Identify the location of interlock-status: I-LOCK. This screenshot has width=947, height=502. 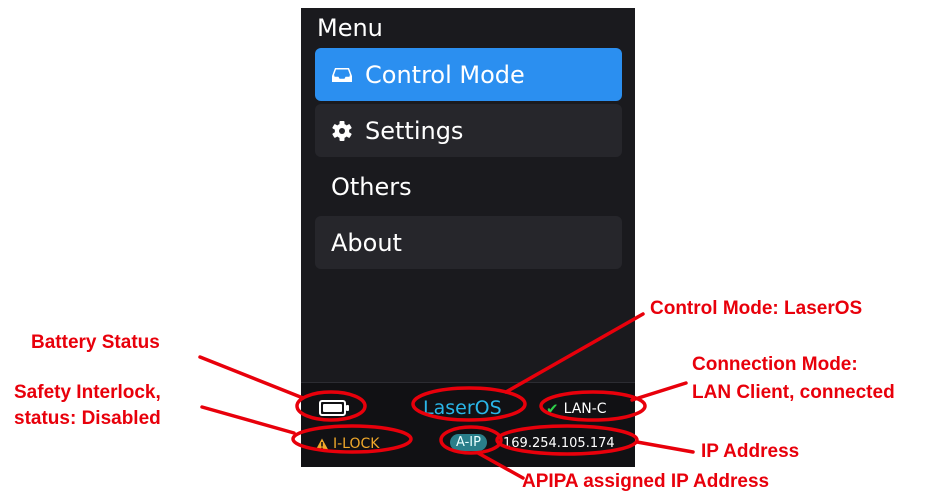
(347, 444).